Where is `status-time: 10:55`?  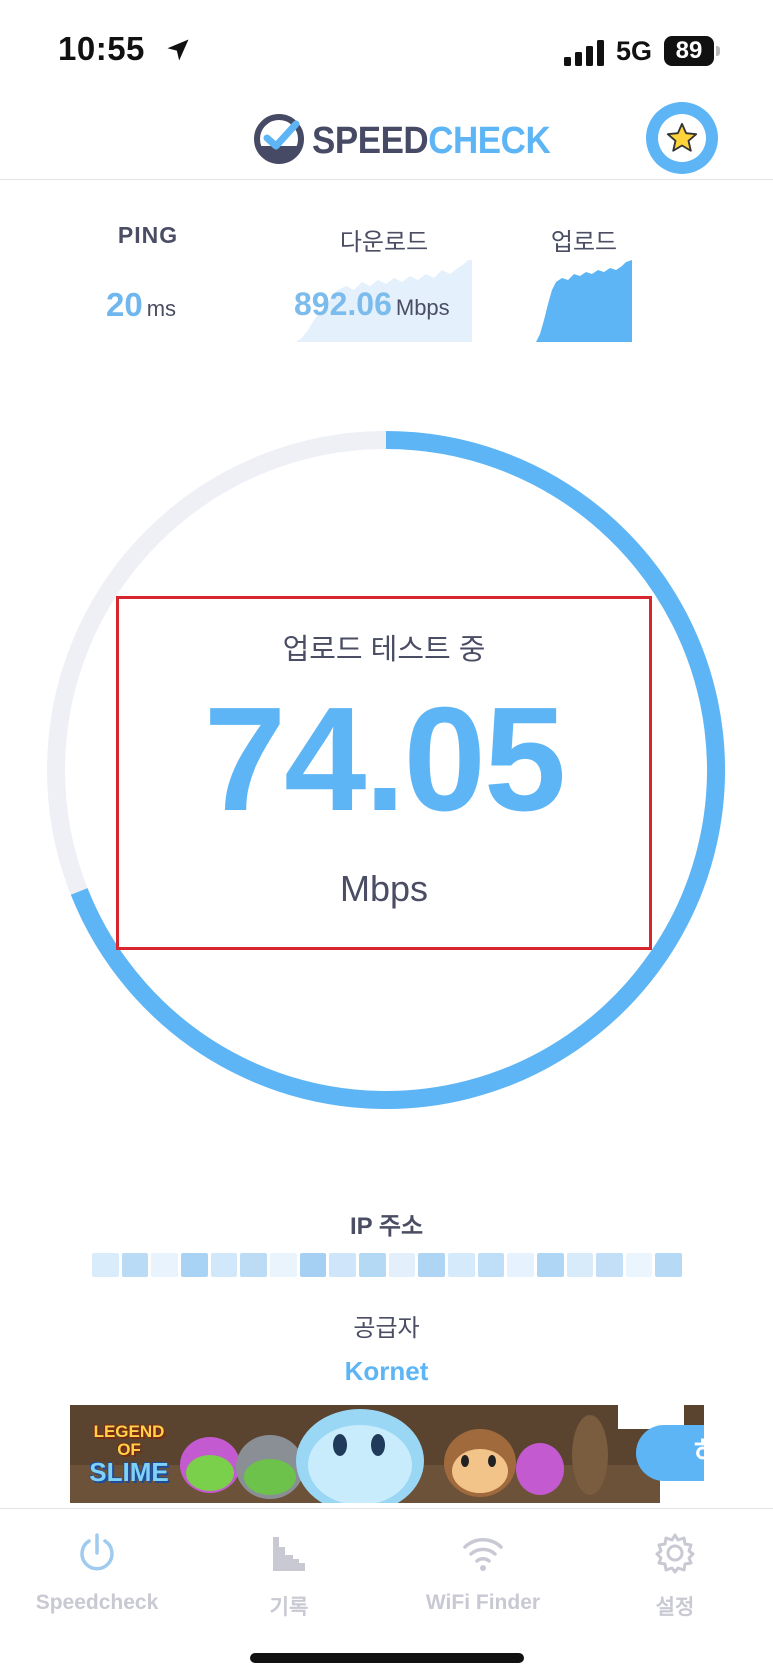
status-time: 10:55 is located at coordinates (101, 48).